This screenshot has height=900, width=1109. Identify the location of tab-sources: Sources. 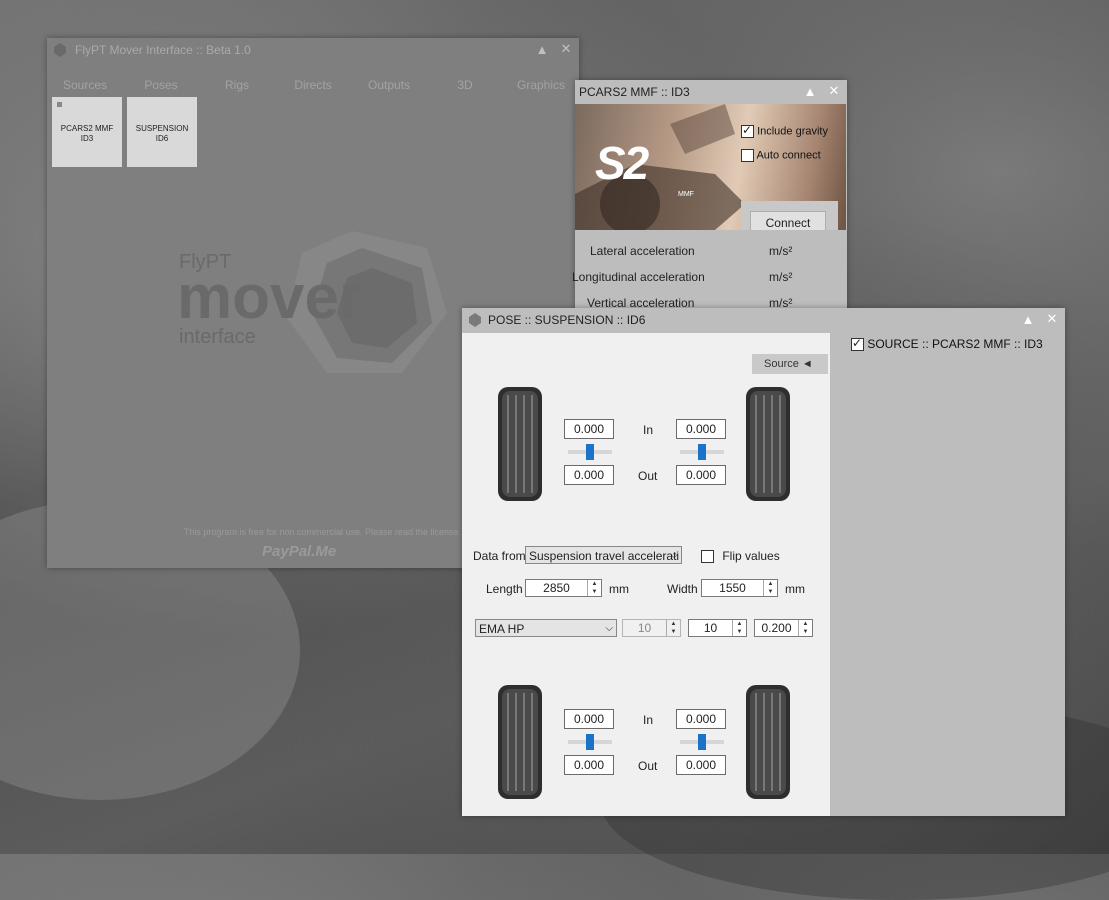
(85, 85).